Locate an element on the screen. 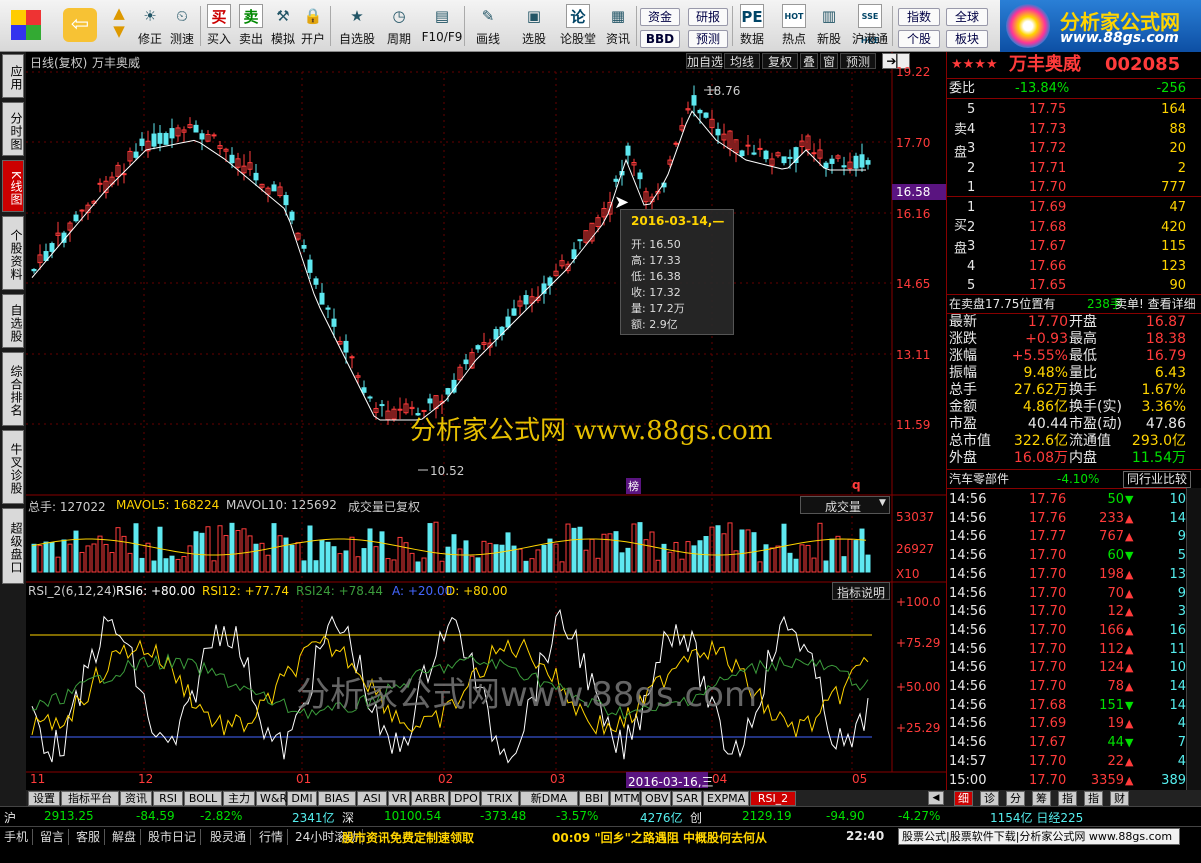 The width and height of the screenshot is (1201, 863). panel-tab-5: 指 is located at coordinates (1093, 798).